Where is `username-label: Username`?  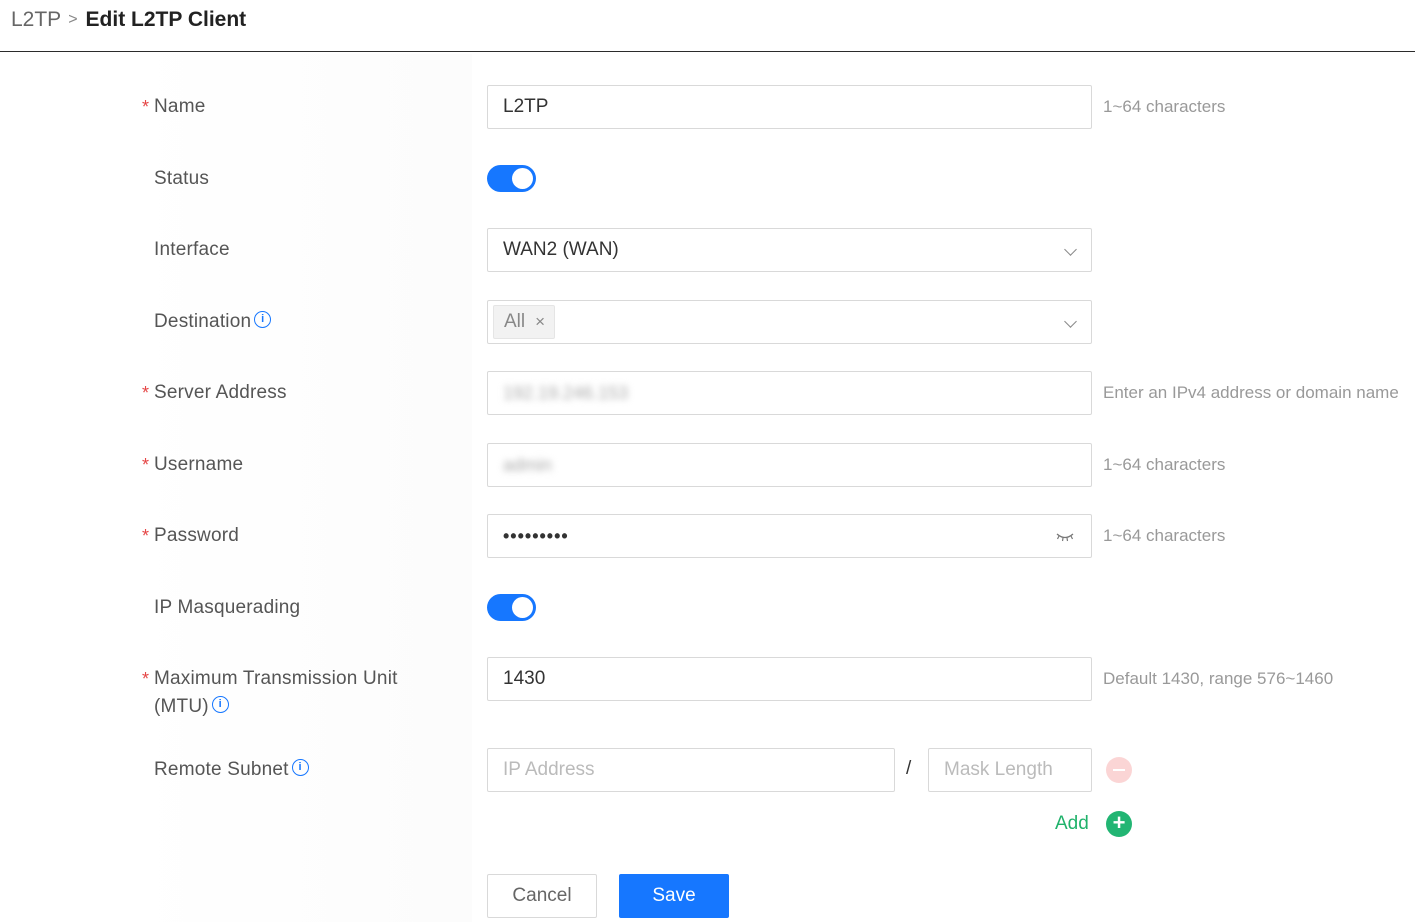 username-label: Username is located at coordinates (199, 464).